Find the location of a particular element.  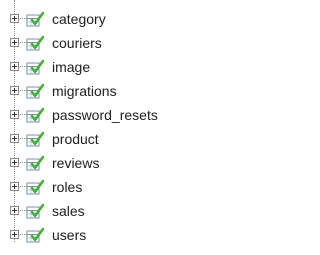

table-name-label: users is located at coordinates (69, 235).